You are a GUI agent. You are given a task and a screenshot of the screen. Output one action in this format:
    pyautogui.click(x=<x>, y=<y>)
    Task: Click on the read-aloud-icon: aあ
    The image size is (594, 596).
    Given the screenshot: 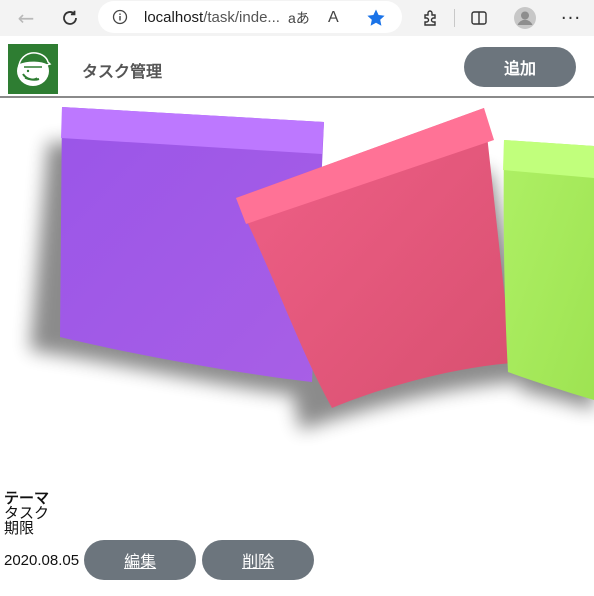 What is the action you would take?
    pyautogui.click(x=299, y=18)
    